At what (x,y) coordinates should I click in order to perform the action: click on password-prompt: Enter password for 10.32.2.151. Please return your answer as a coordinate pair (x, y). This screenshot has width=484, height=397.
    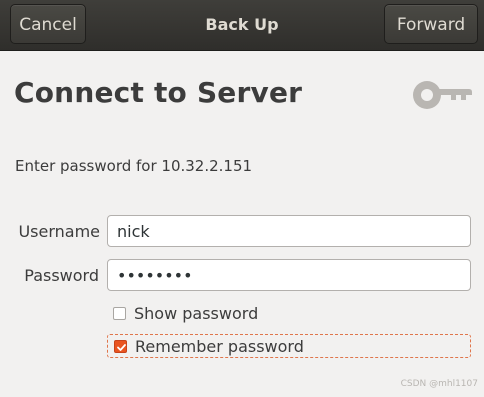
    Looking at the image, I should click on (134, 166).